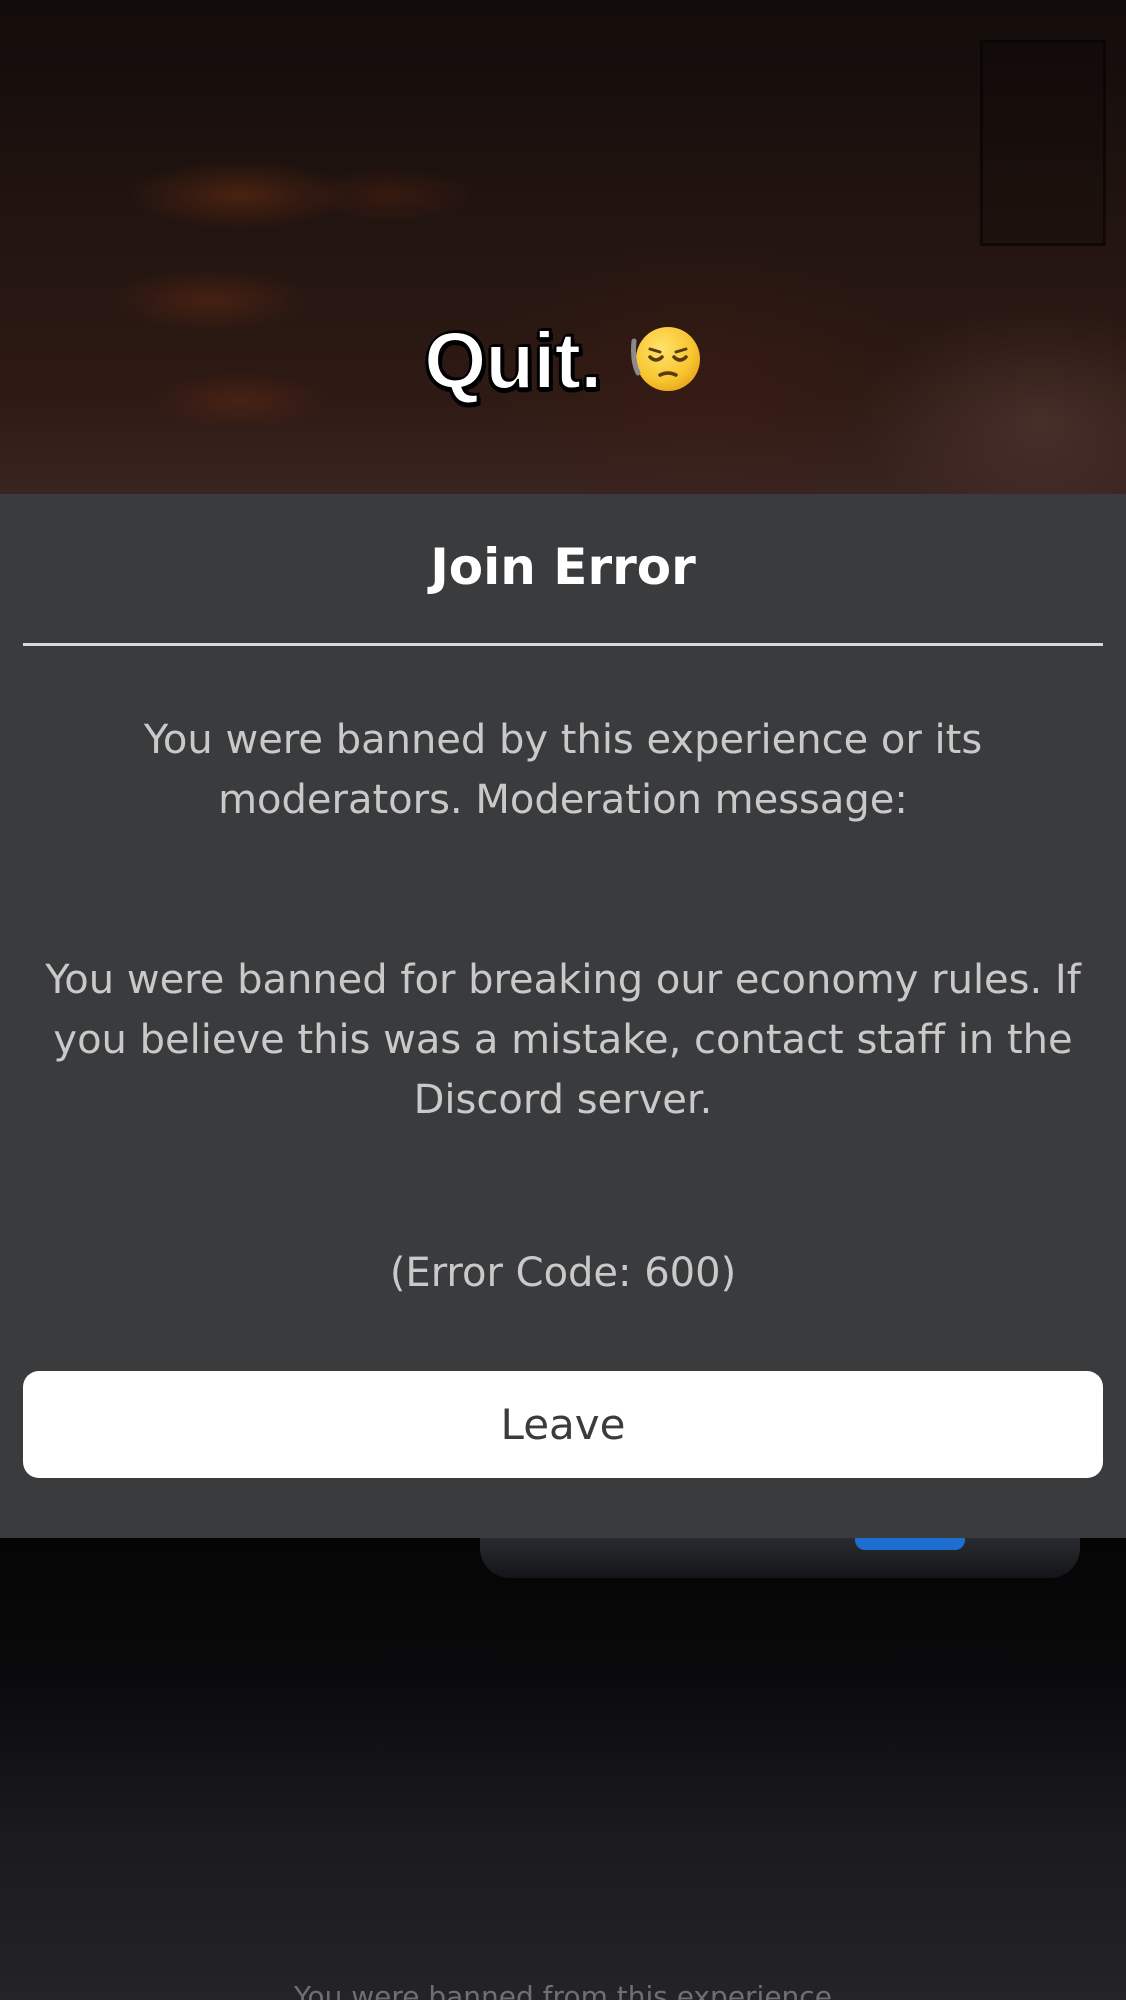 This screenshot has height=2000, width=1126. I want to click on leave-button: Leave, so click(563, 1424).